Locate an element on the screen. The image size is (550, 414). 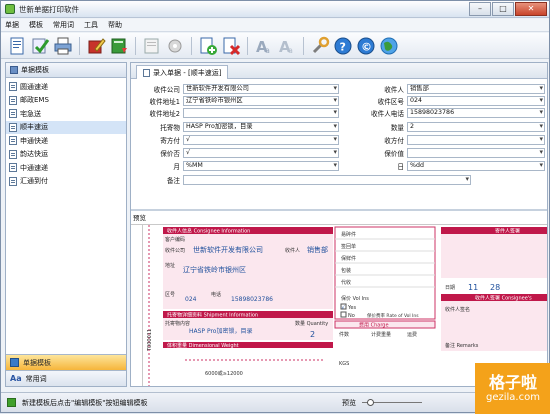
value-label: 保价 Vol Ins is located at coordinates (355, 298).